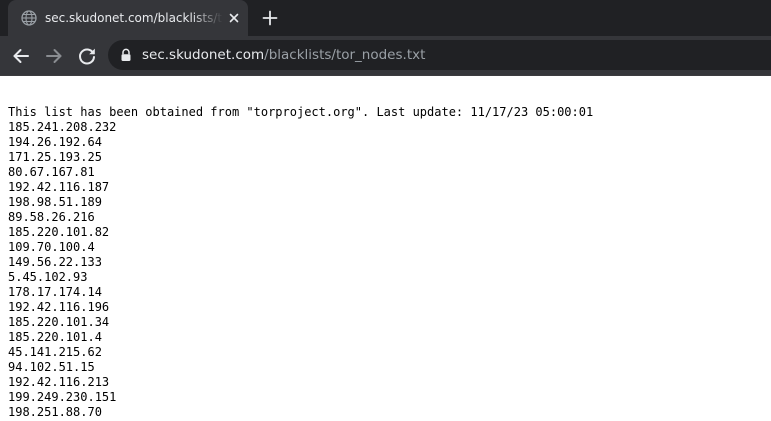  I want to click on ip-address: 192.42.116.213, so click(59, 382).